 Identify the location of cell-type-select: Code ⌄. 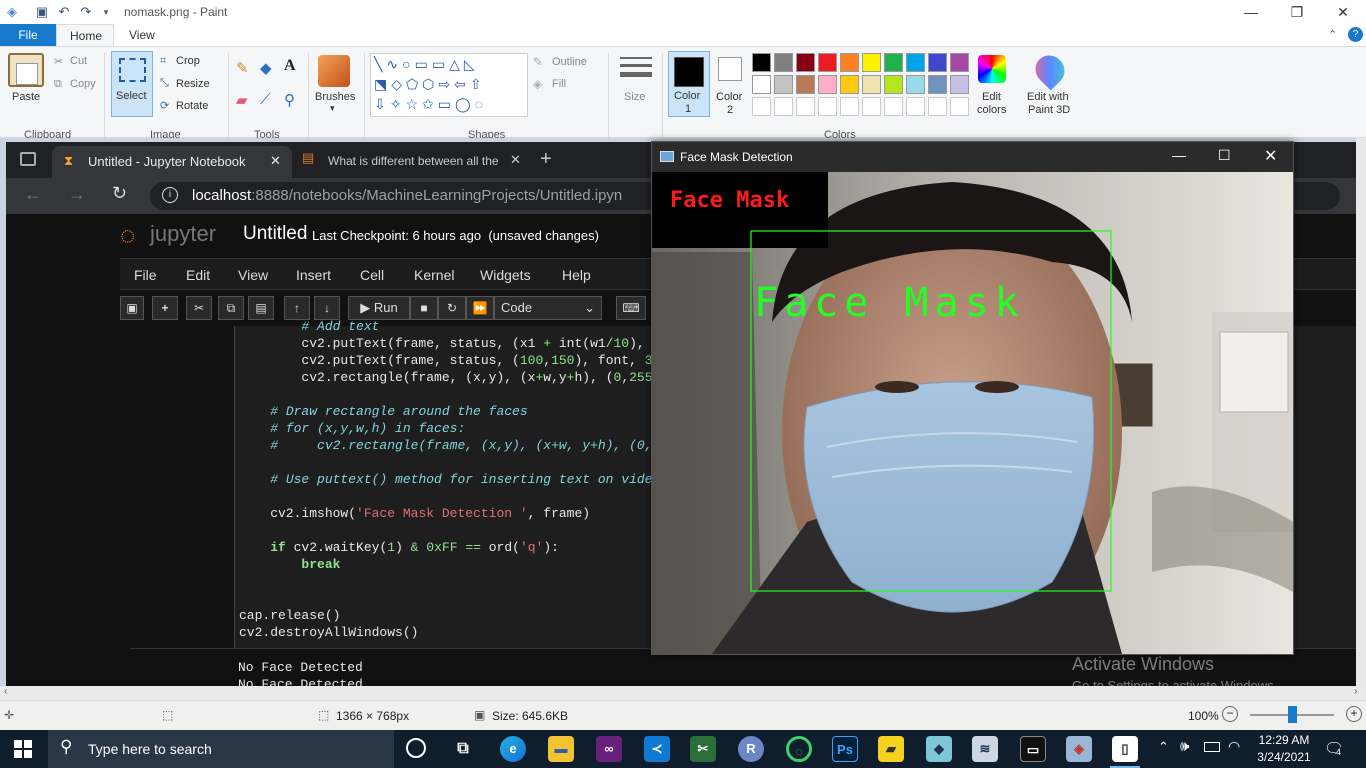
(548, 308).